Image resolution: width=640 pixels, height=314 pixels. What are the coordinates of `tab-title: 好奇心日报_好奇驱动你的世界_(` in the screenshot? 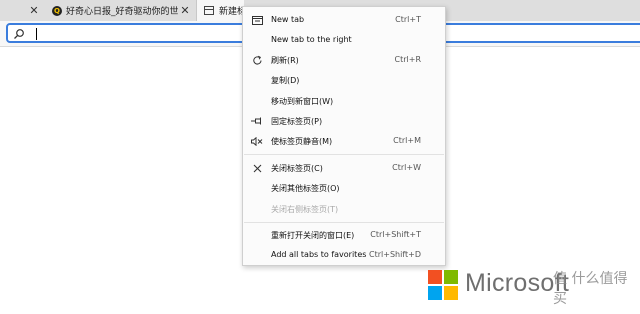 It's located at (122, 12).